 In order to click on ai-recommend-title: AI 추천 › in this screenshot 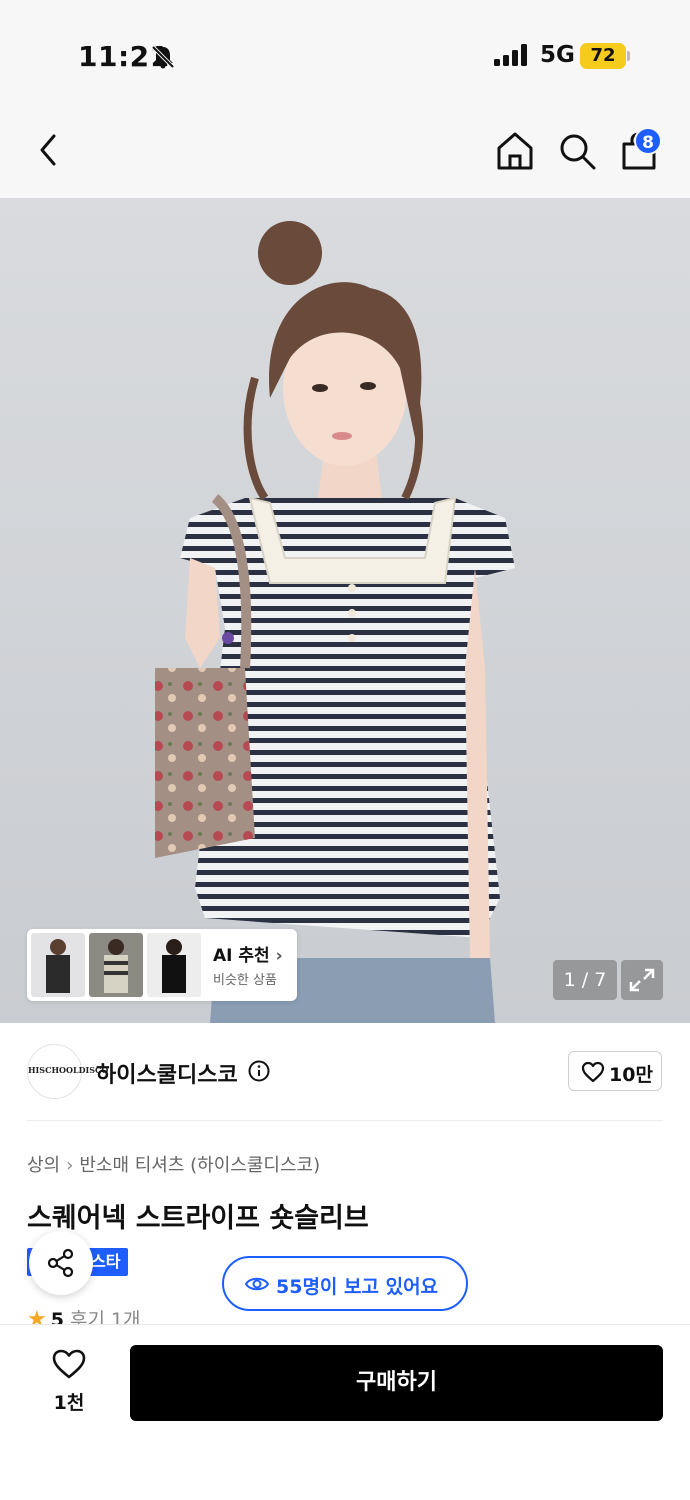, I will do `click(248, 956)`.